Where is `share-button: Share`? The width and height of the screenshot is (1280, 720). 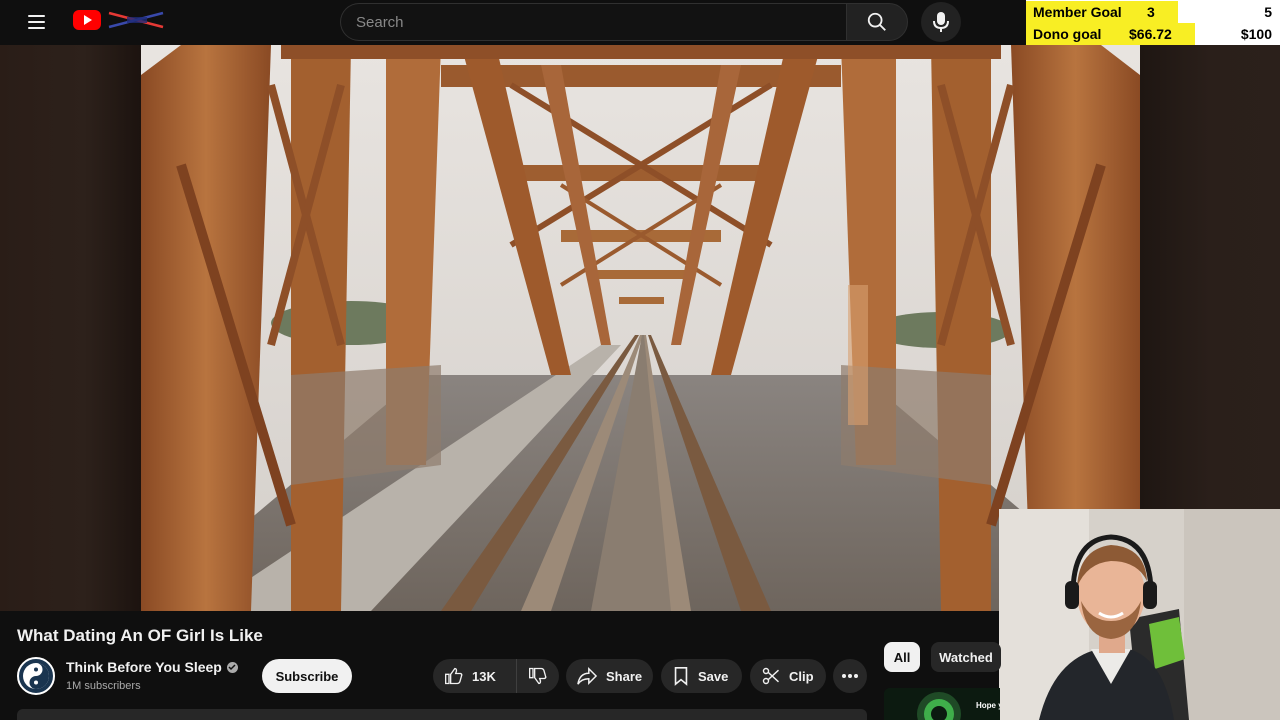
share-button: Share is located at coordinates (609, 676).